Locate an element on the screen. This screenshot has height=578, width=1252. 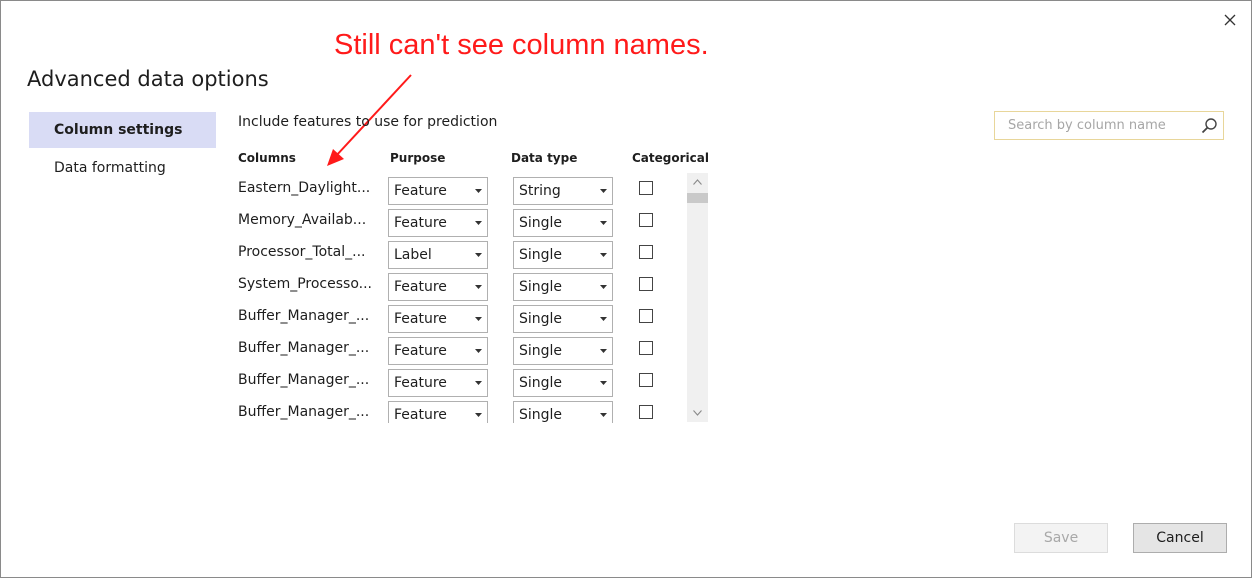
dialog-title: Advanced data options is located at coordinates (148, 79).